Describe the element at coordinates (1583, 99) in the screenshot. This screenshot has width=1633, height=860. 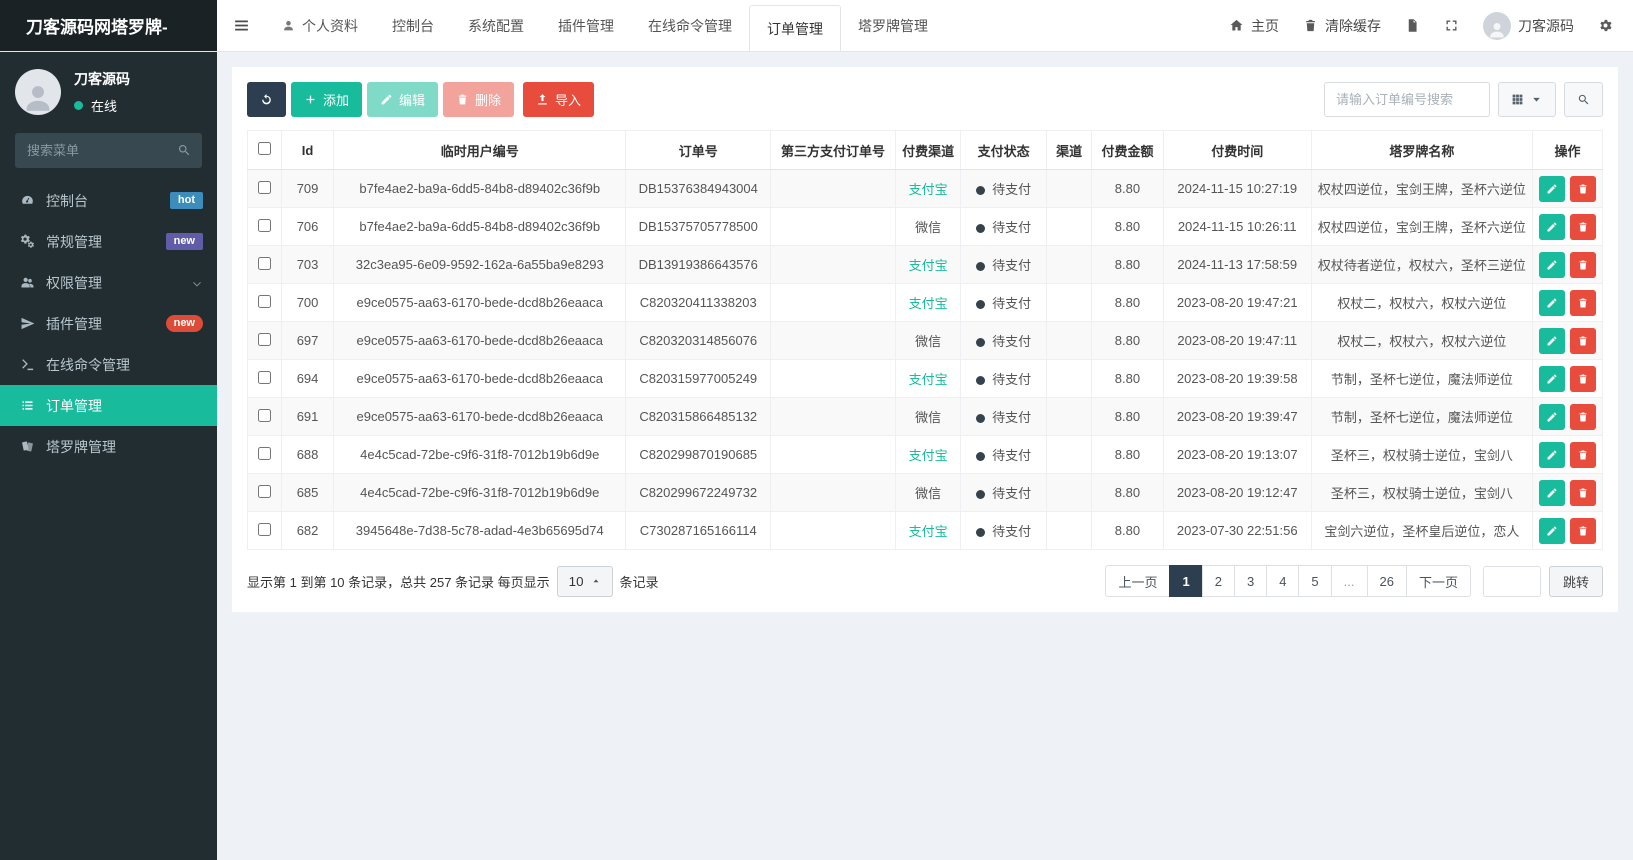
I see `search-button` at that location.